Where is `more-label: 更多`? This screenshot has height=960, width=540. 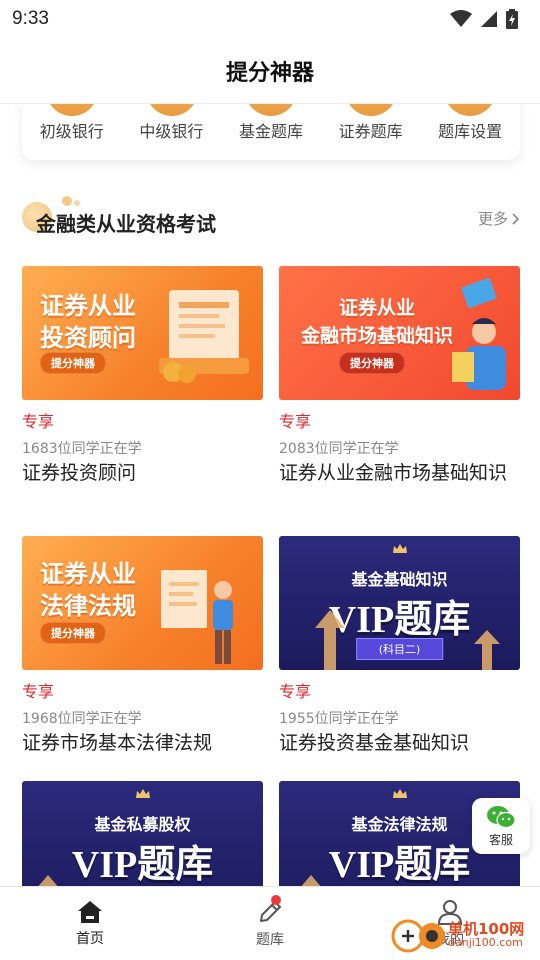 more-label: 更多 is located at coordinates (492, 219).